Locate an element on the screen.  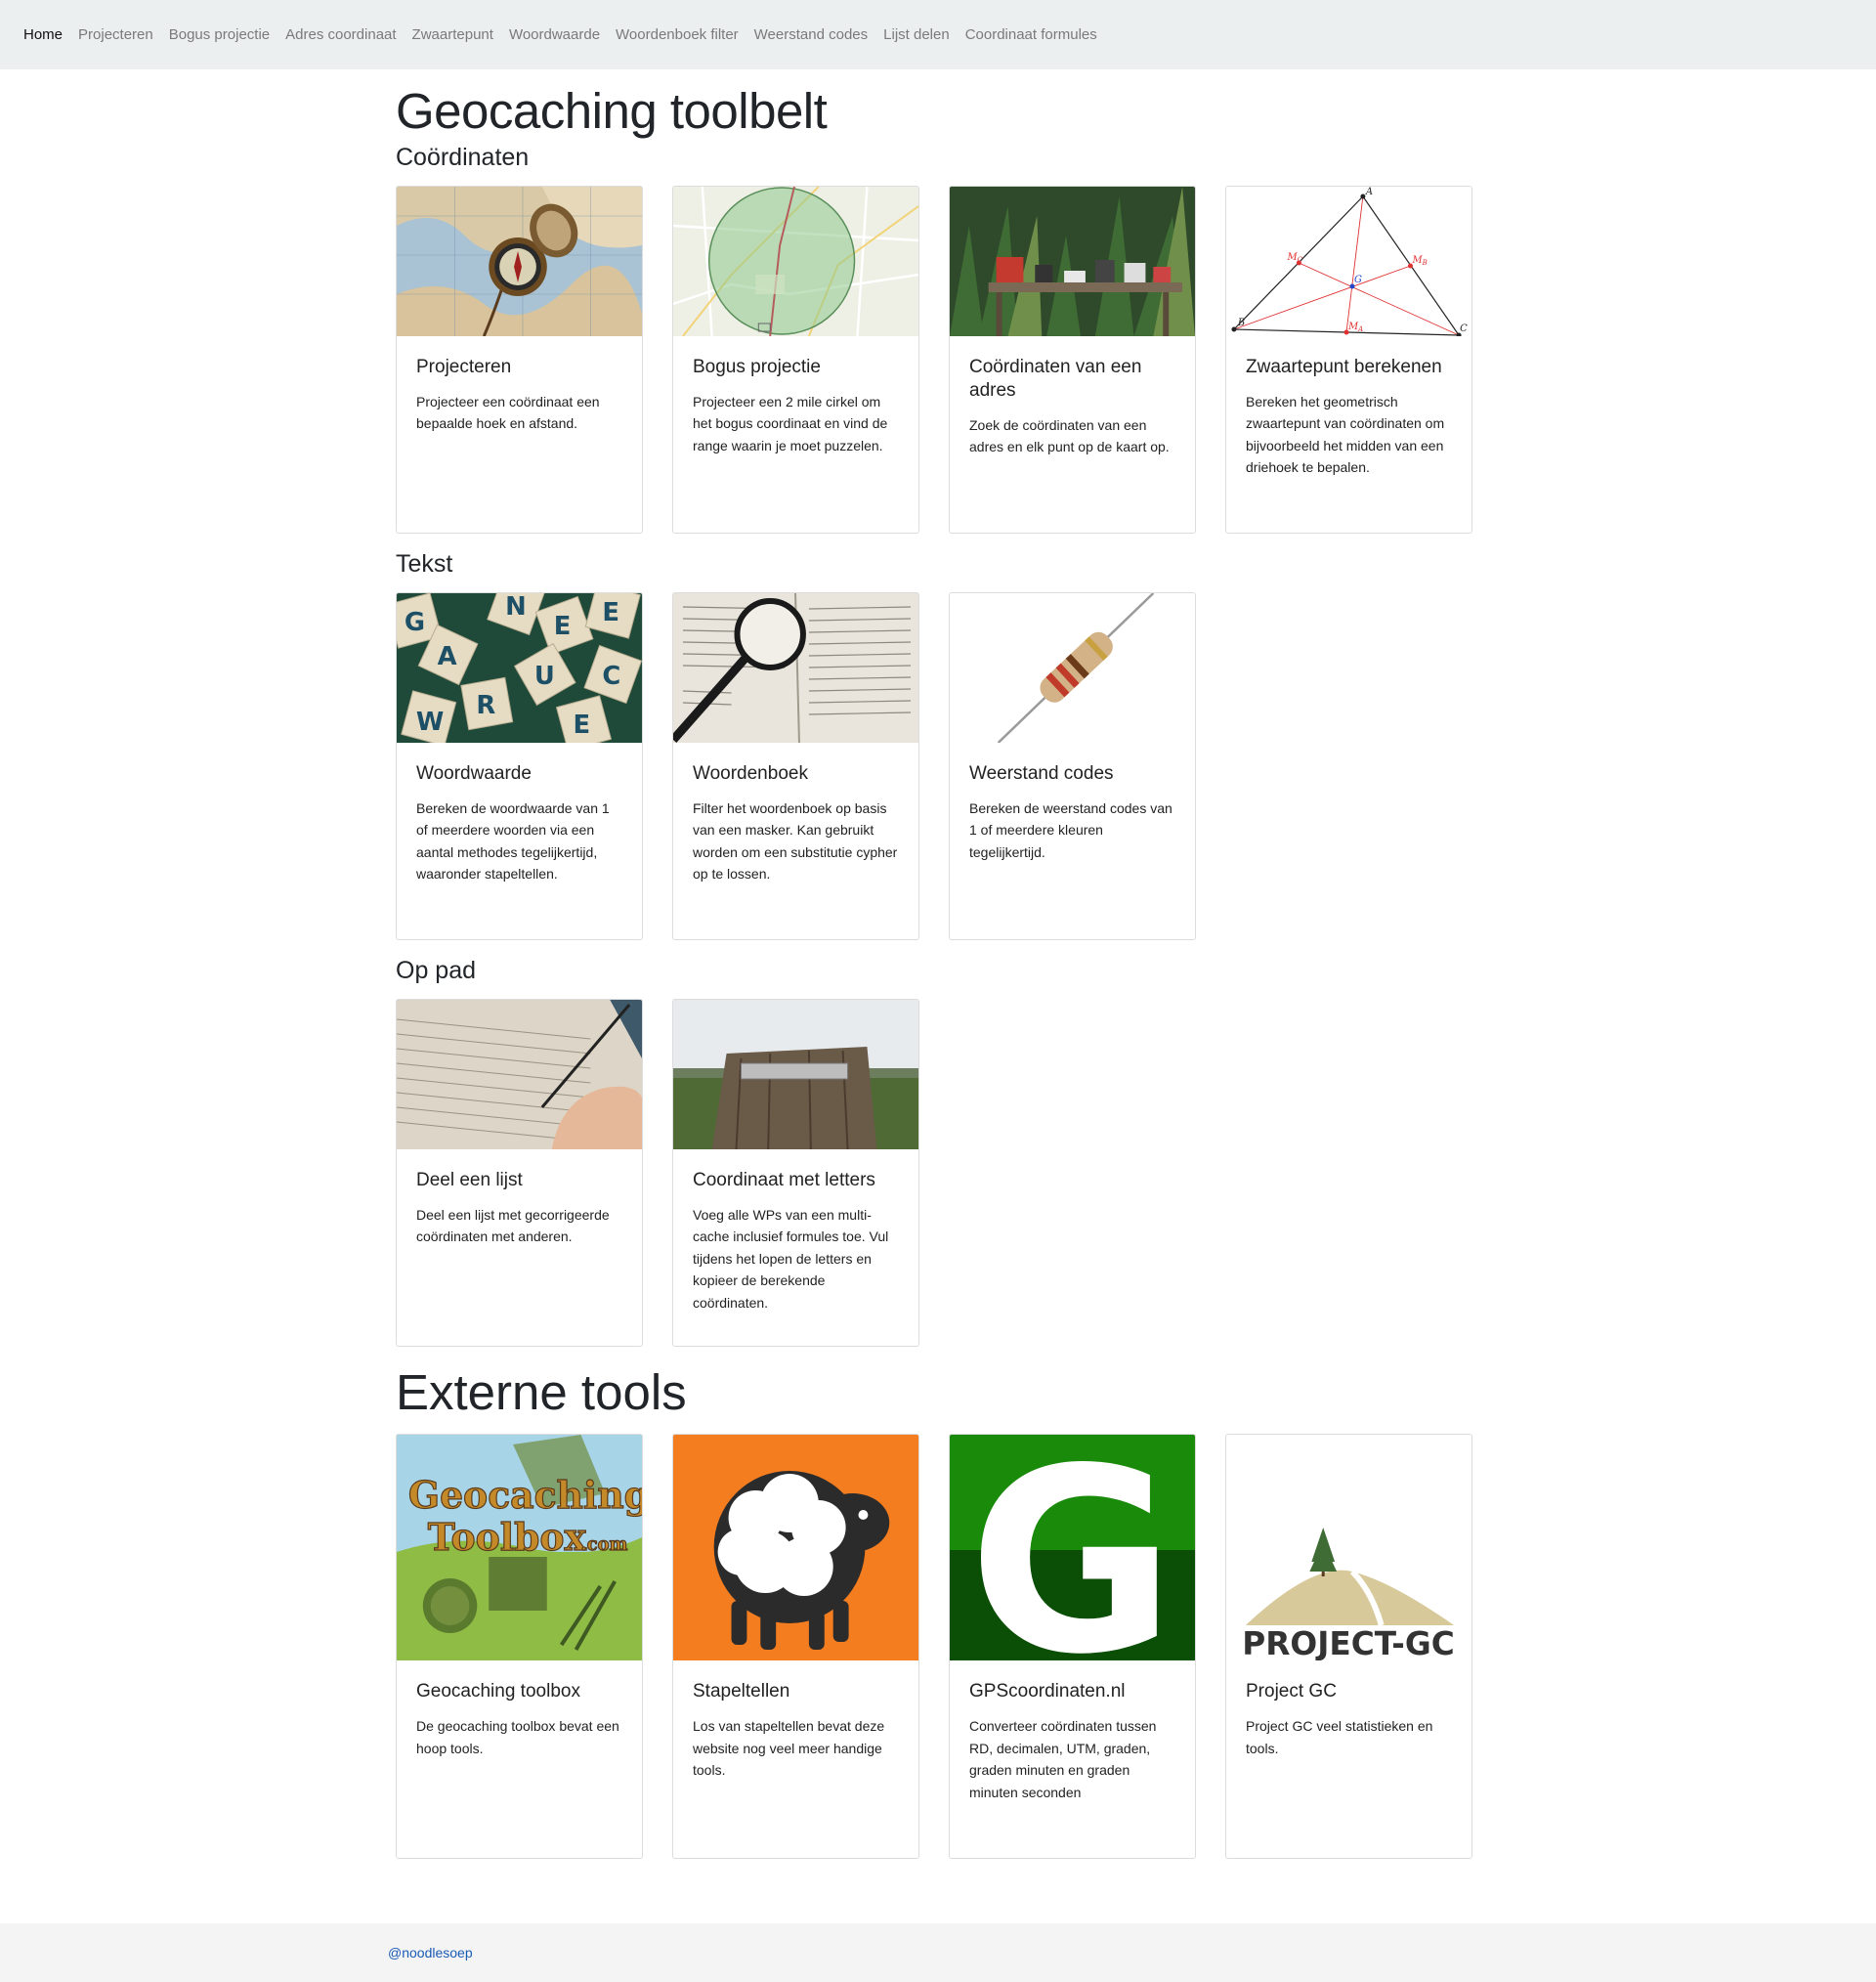
card-title: Coordinaat met letters is located at coordinates (784, 1180).